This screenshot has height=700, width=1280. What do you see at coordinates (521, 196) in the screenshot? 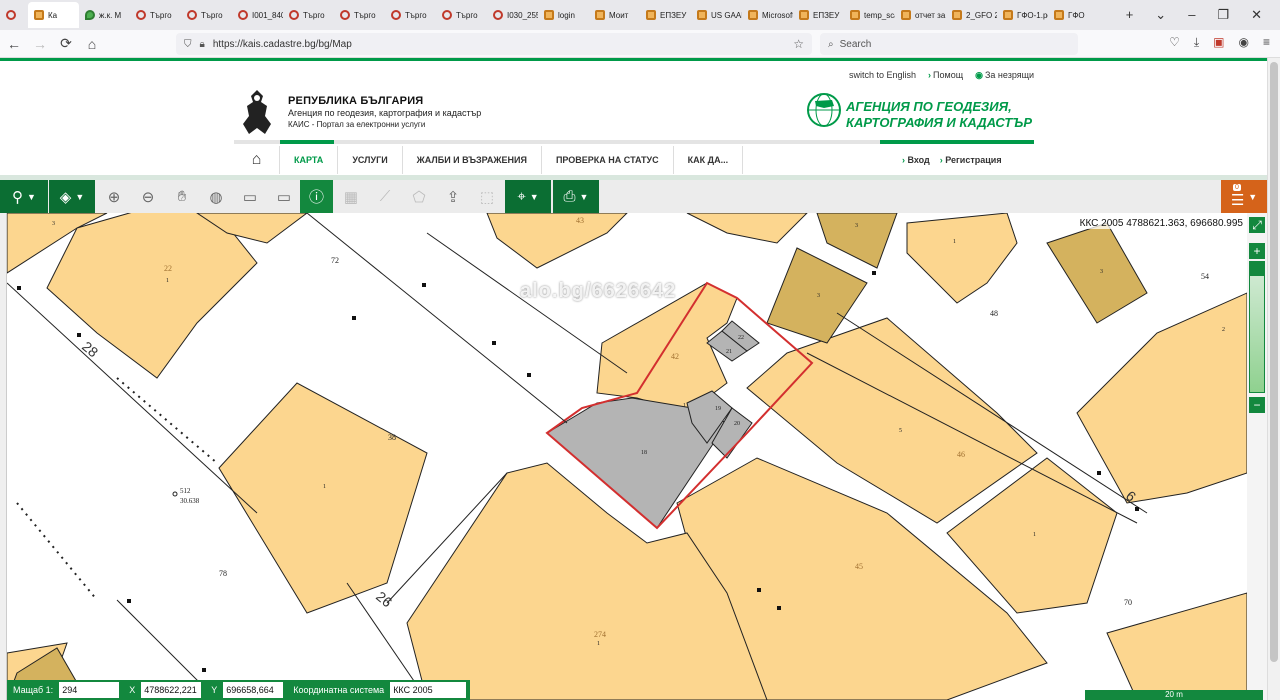
I see `layer-info-icon: ⌖` at bounding box center [521, 196].